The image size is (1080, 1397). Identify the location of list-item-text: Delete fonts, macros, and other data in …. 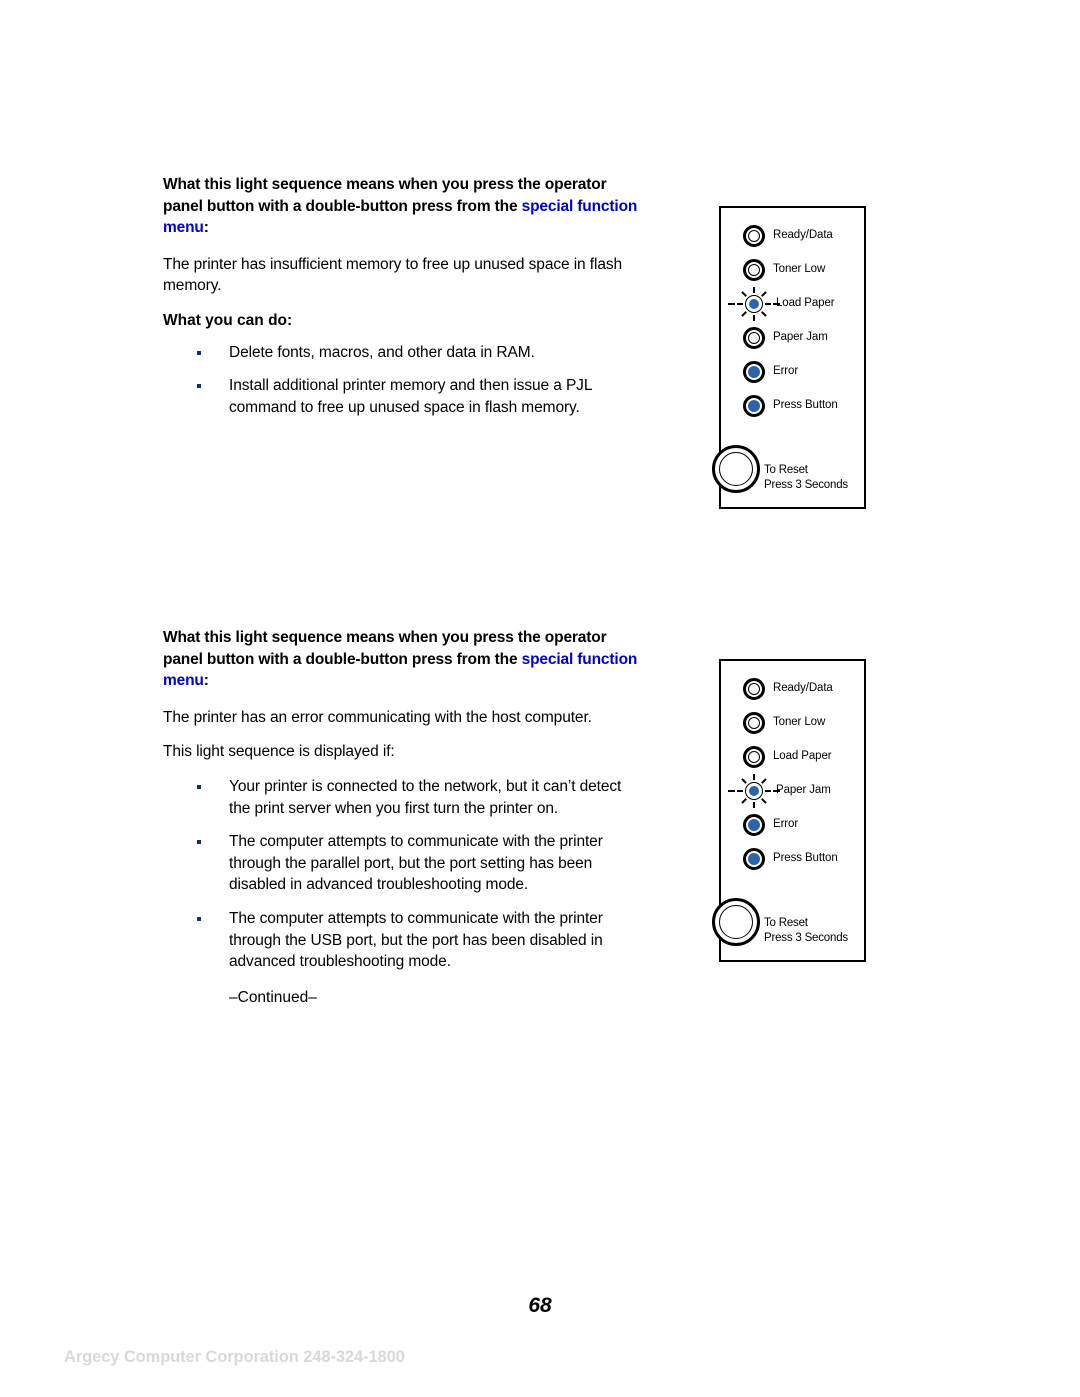
(382, 352).